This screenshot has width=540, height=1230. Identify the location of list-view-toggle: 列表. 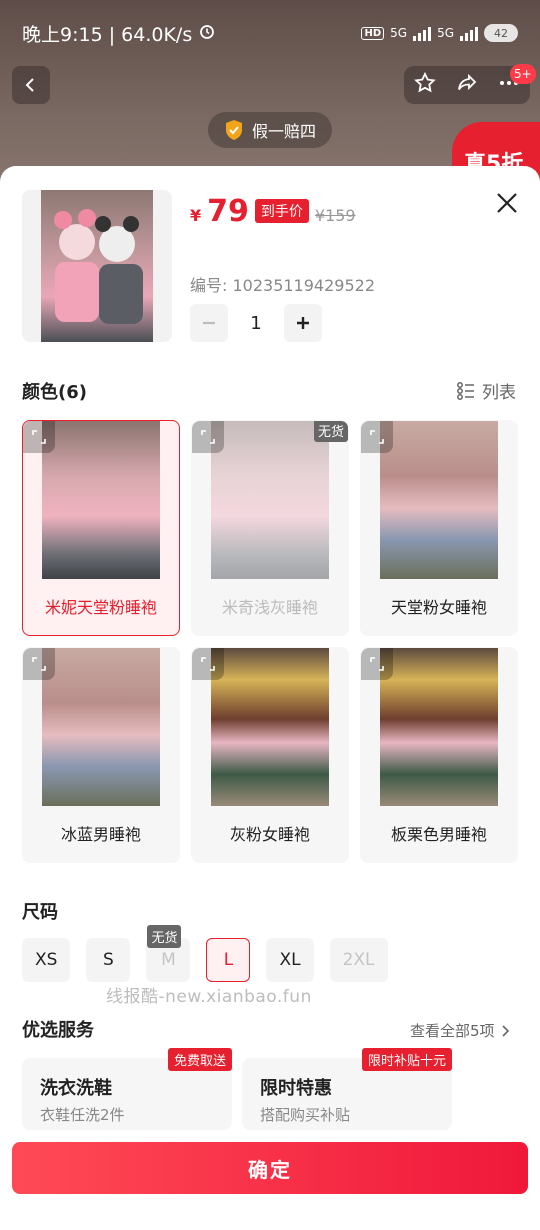
(486, 390).